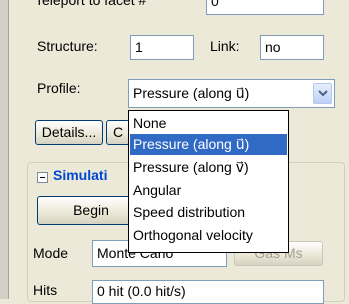 The width and height of the screenshot is (349, 304). What do you see at coordinates (59, 88) in the screenshot?
I see `profile-label: Profile:` at bounding box center [59, 88].